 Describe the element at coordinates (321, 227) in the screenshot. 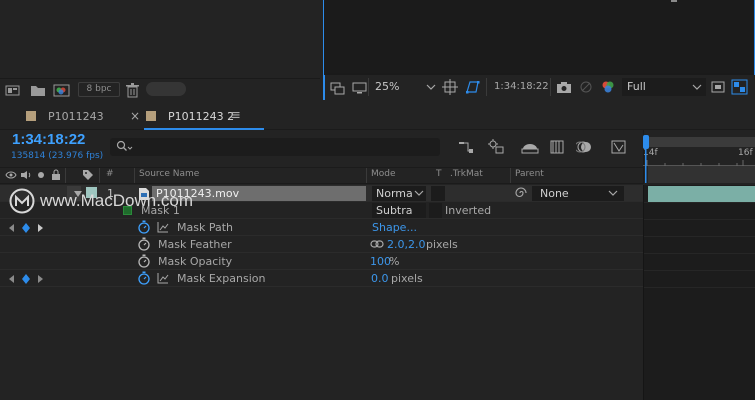

I see `mask-path-row` at that location.